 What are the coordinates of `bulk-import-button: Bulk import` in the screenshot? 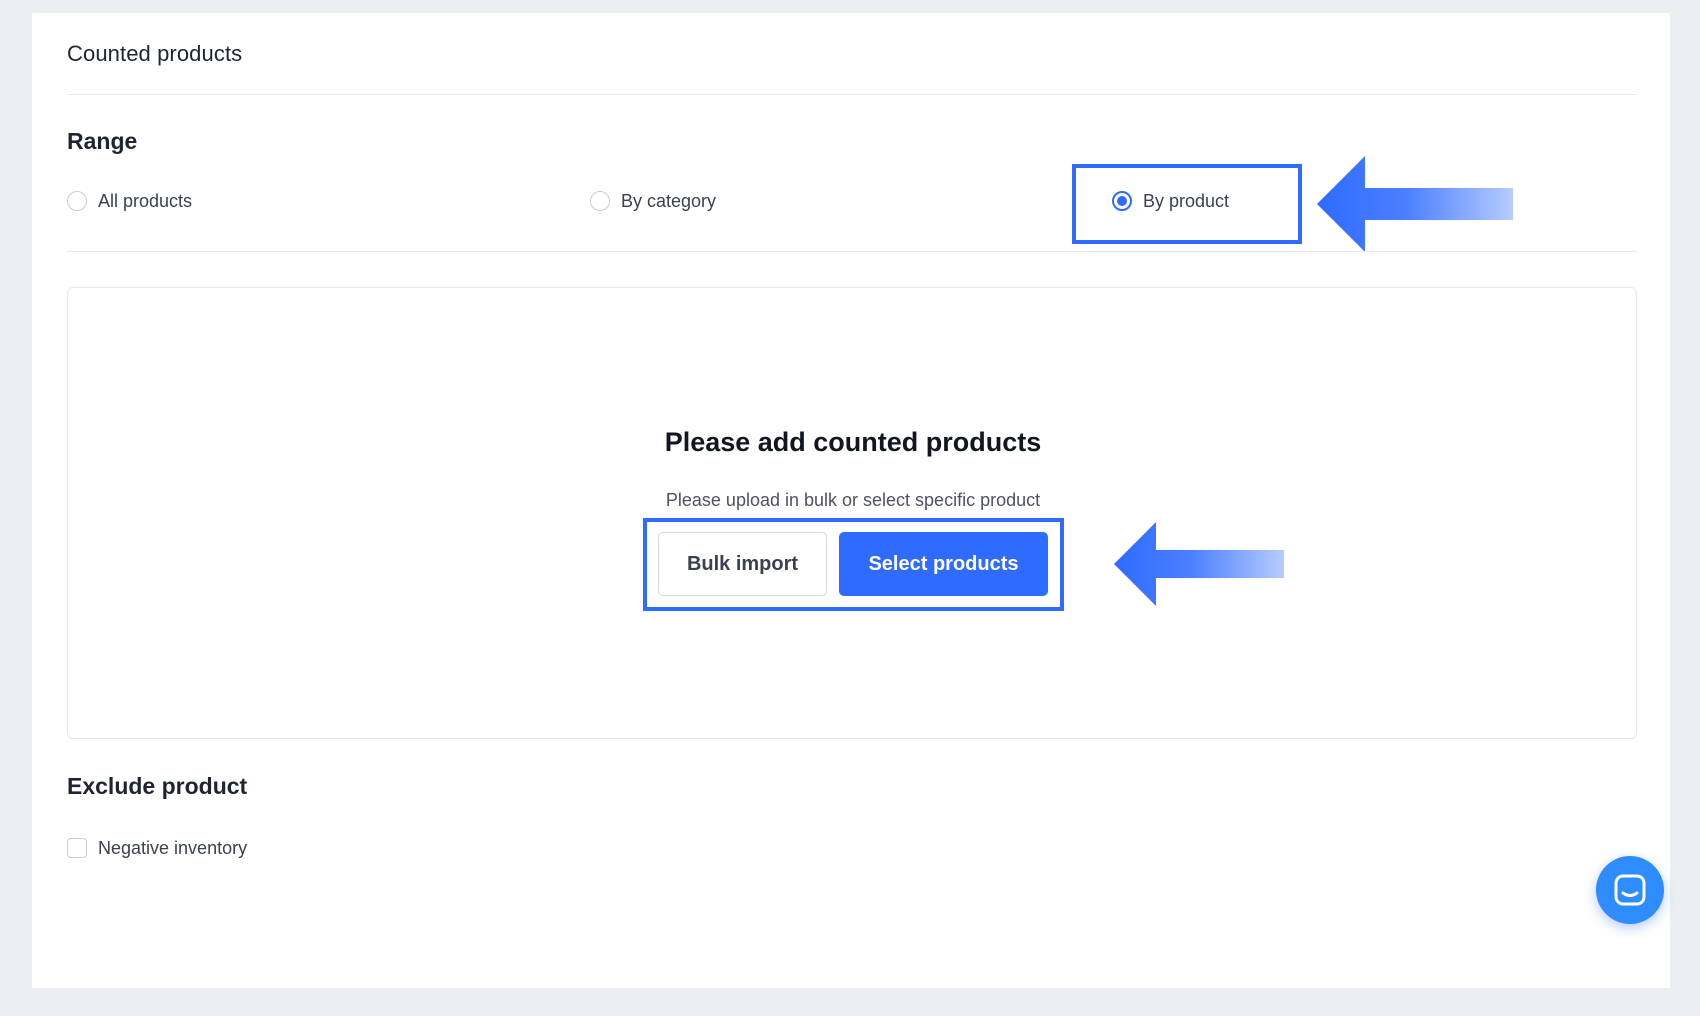 It's located at (742, 564).